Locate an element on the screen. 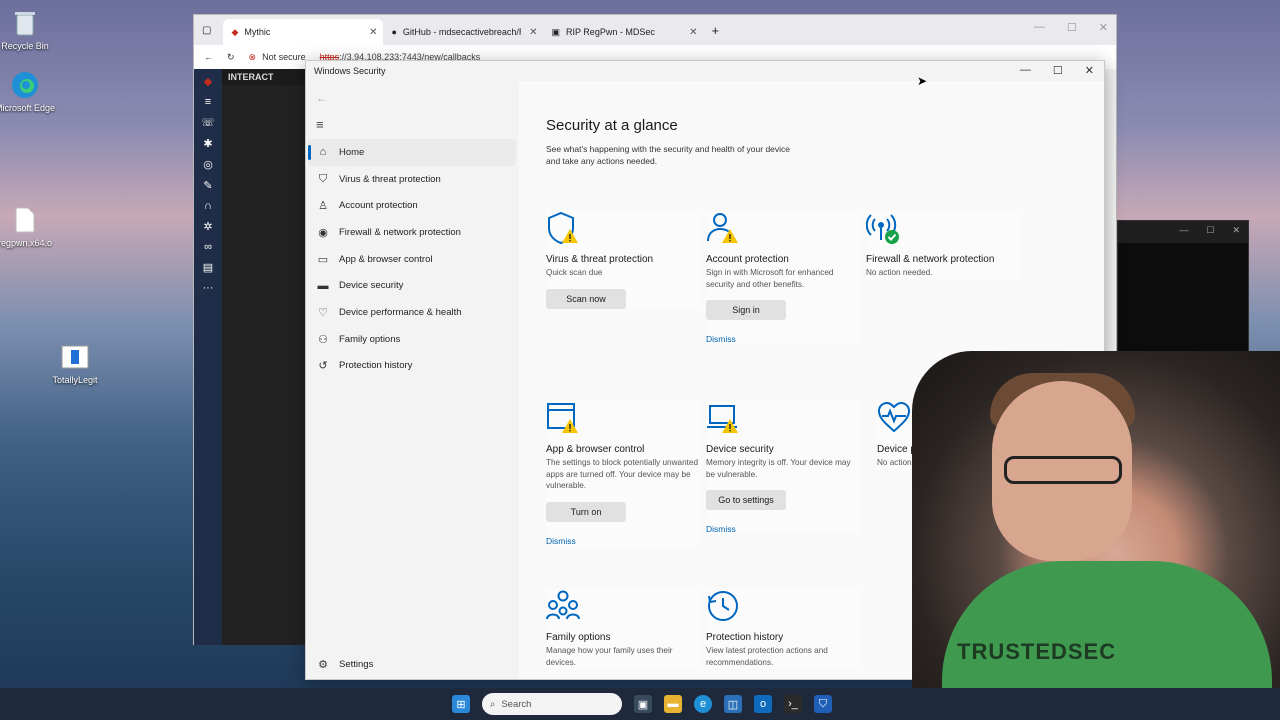  window-controls: — ☐ ✕ is located at coordinates (1057, 70).